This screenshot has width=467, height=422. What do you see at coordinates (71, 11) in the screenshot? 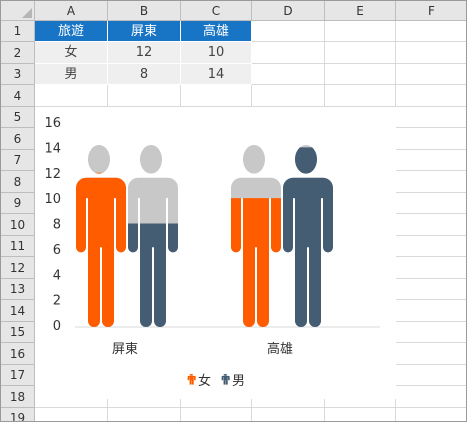
I see `column-header-a: A` at bounding box center [71, 11].